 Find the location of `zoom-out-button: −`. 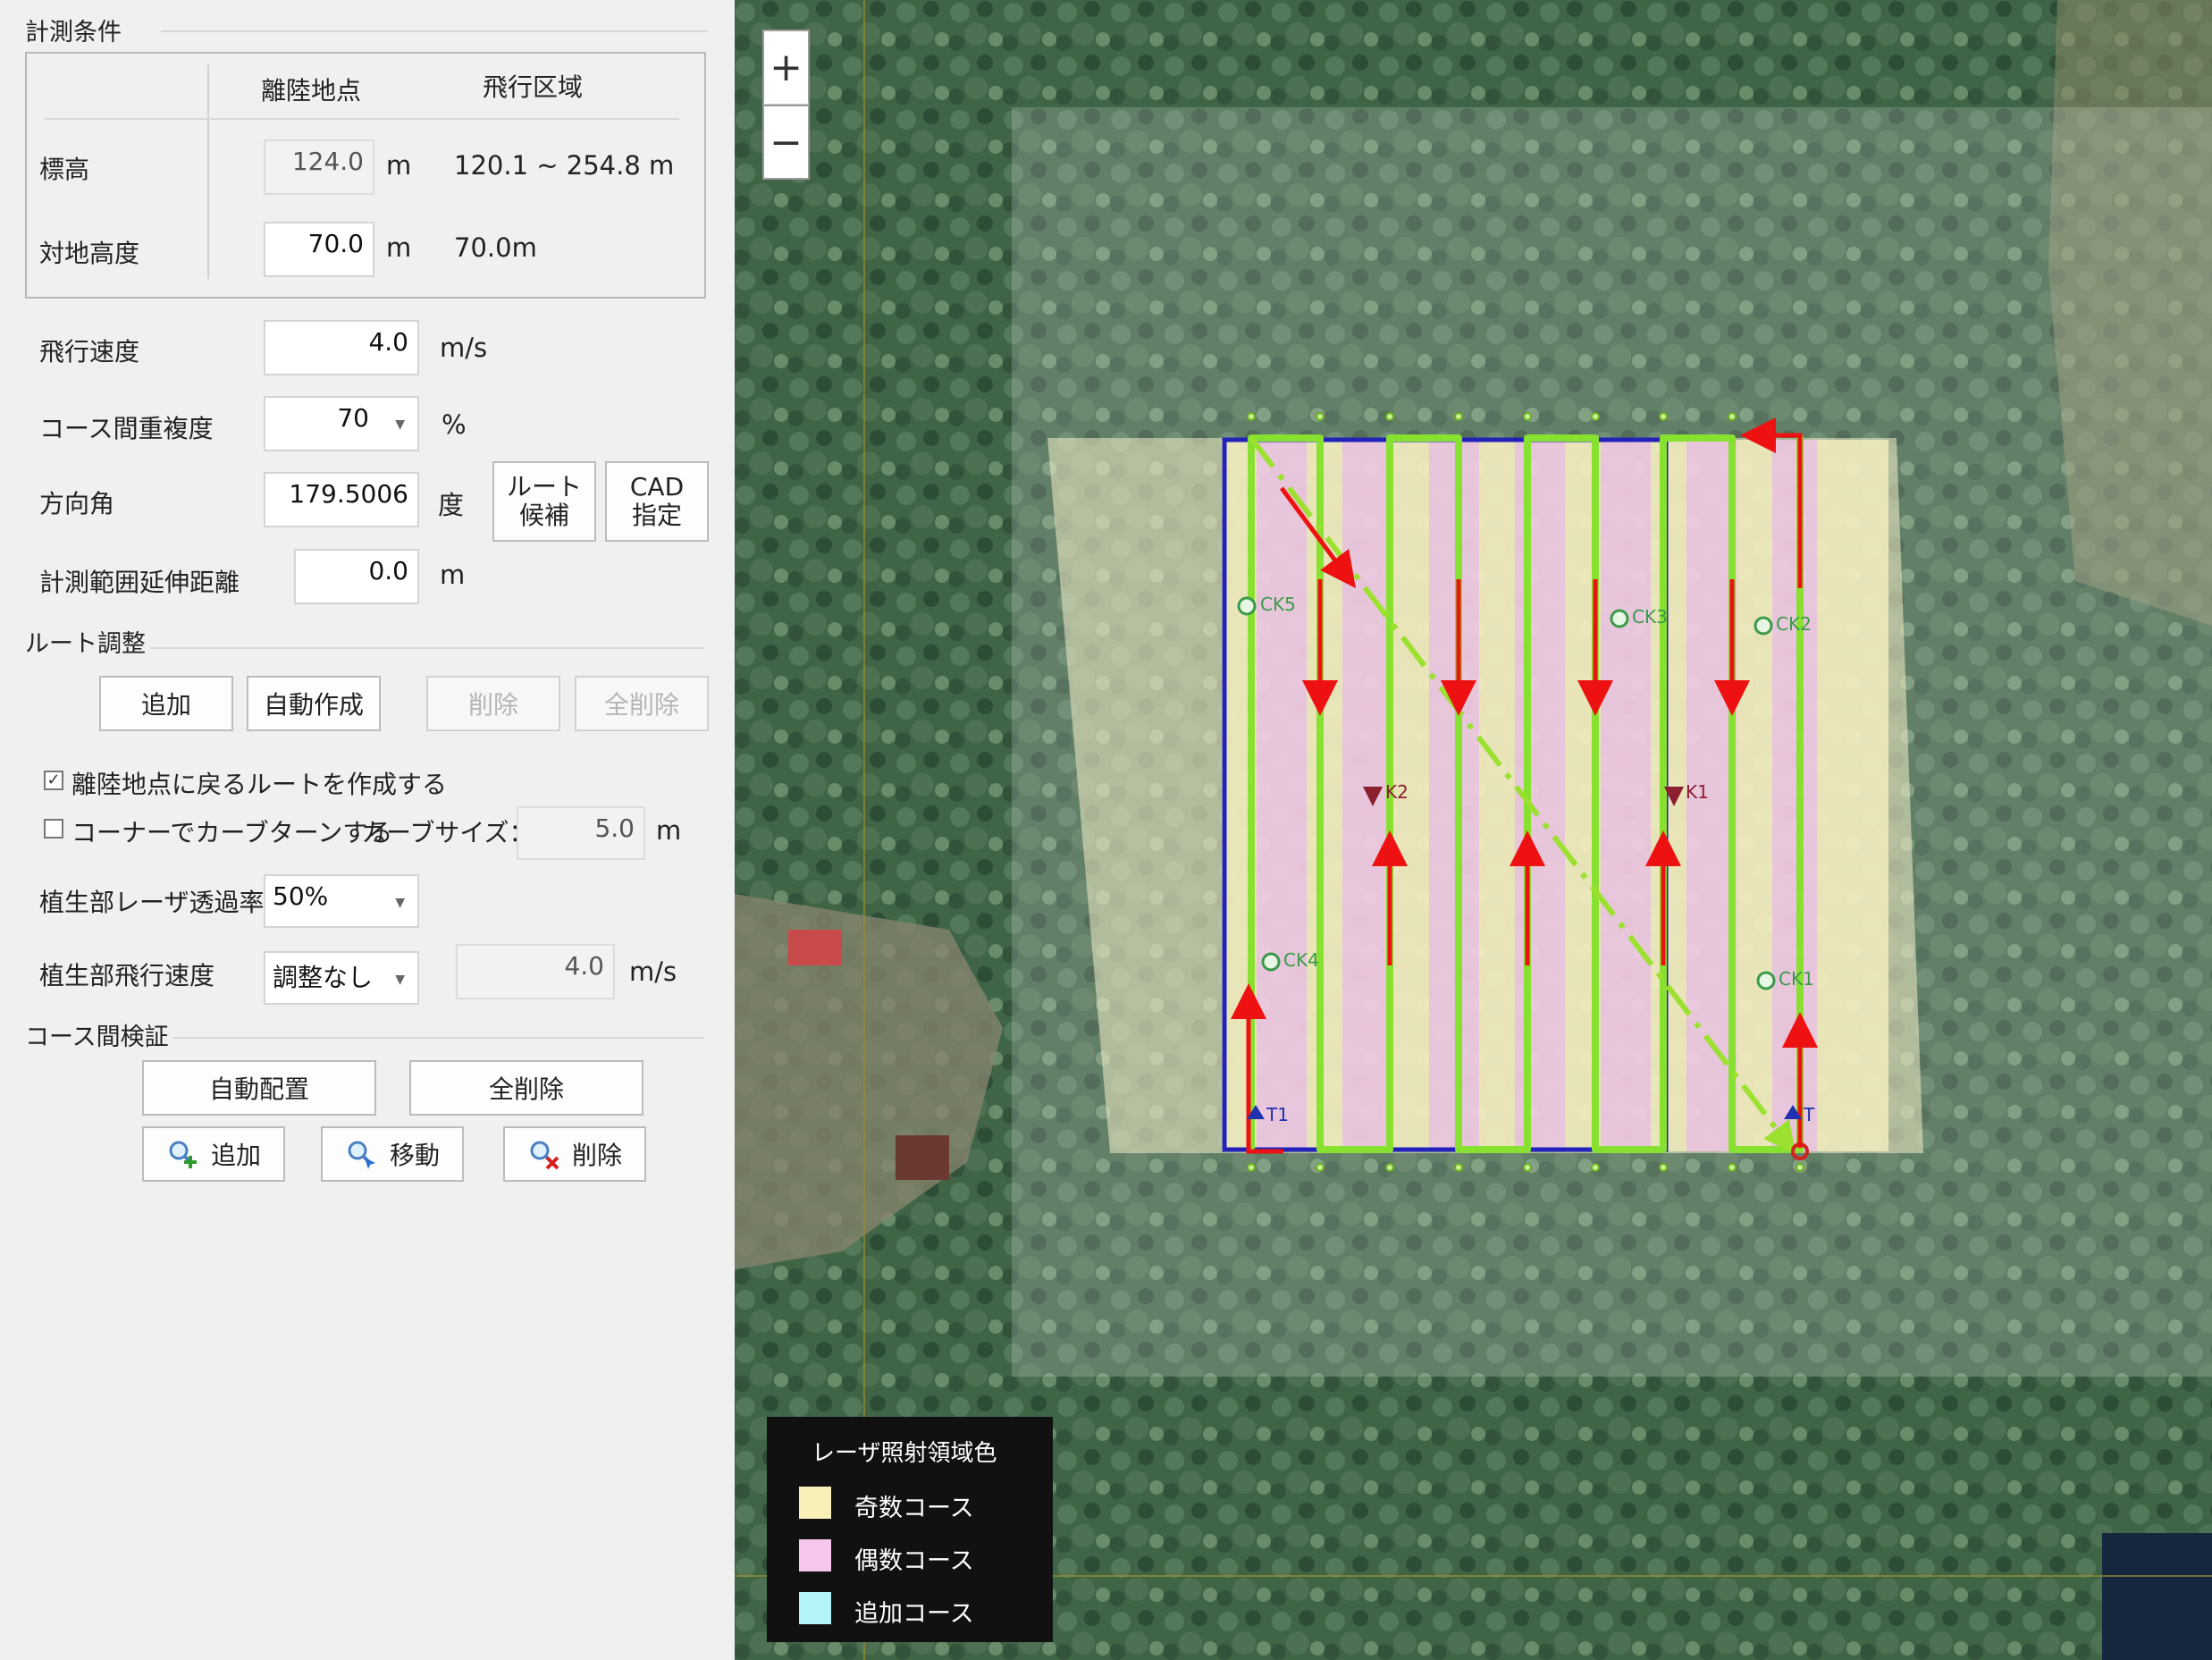

zoom-out-button: − is located at coordinates (786, 142).